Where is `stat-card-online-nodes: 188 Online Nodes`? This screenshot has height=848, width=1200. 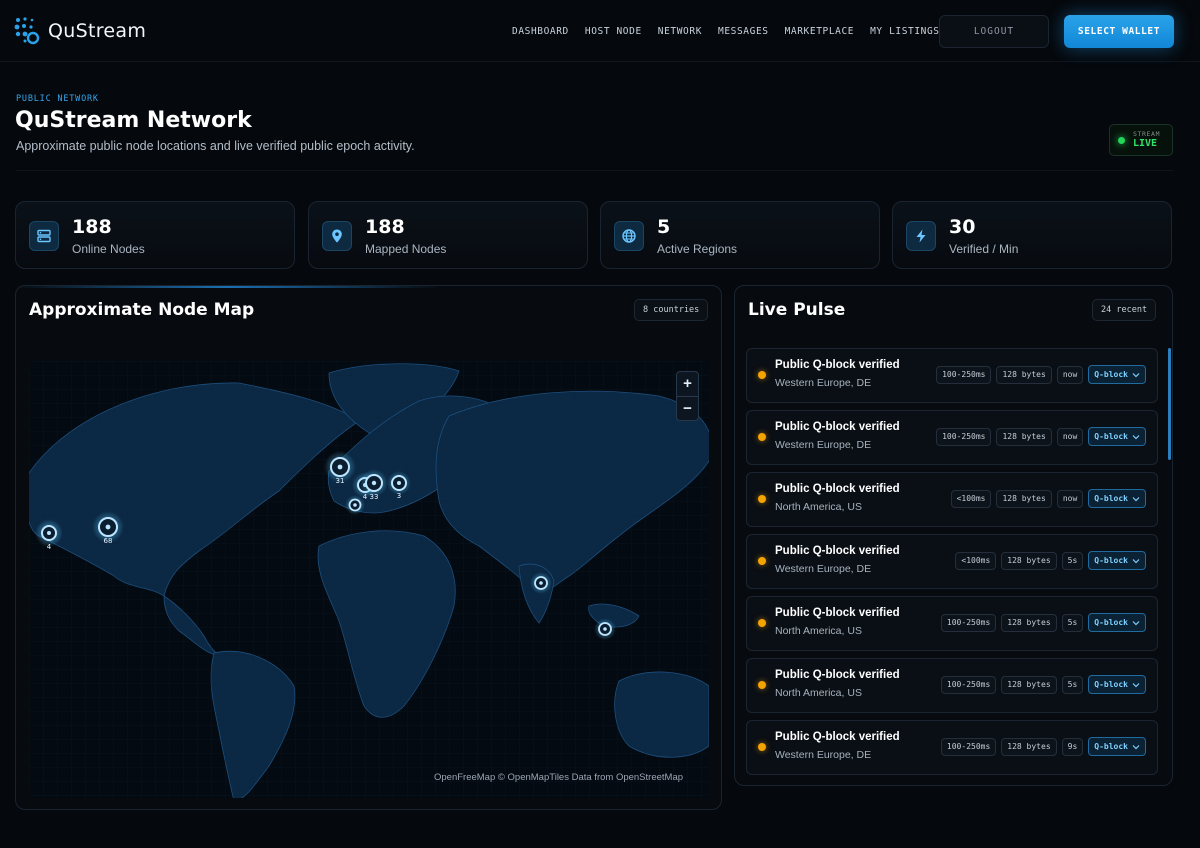
stat-card-online-nodes: 188 Online Nodes is located at coordinates (155, 235).